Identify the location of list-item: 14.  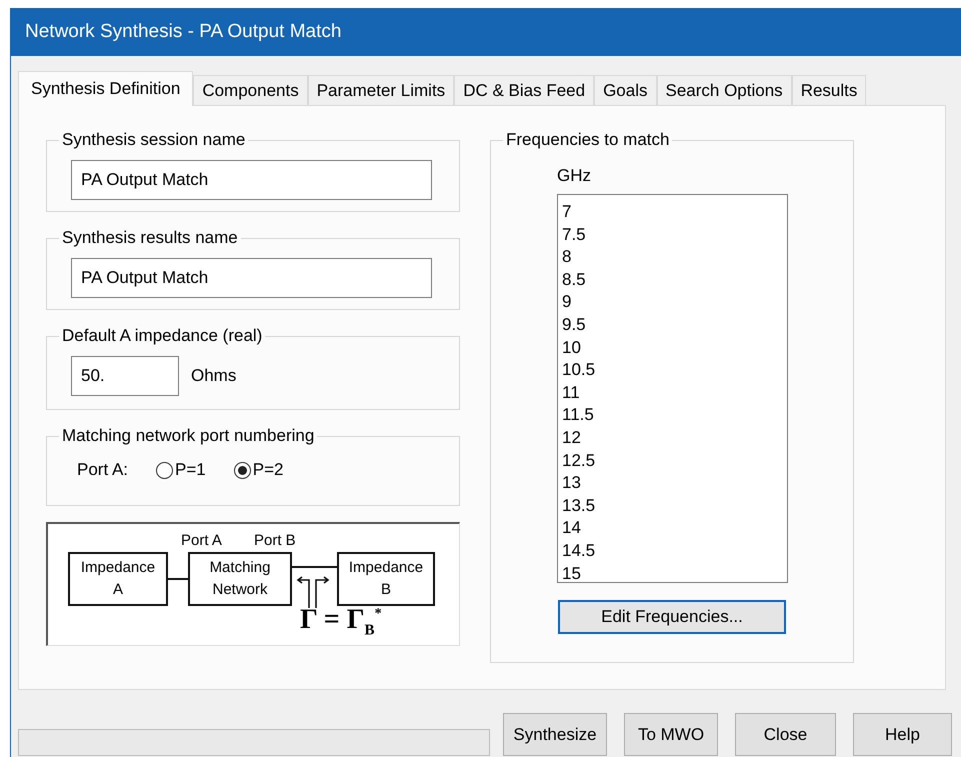
(674, 528).